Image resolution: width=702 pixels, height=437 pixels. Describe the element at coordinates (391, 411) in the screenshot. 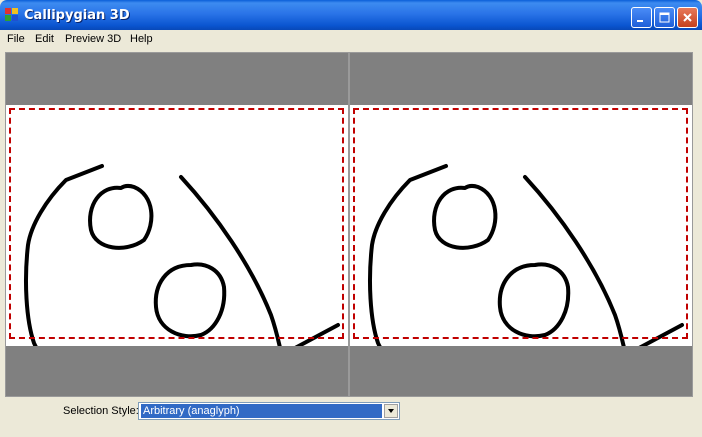

I see `chevron-down-icon` at that location.